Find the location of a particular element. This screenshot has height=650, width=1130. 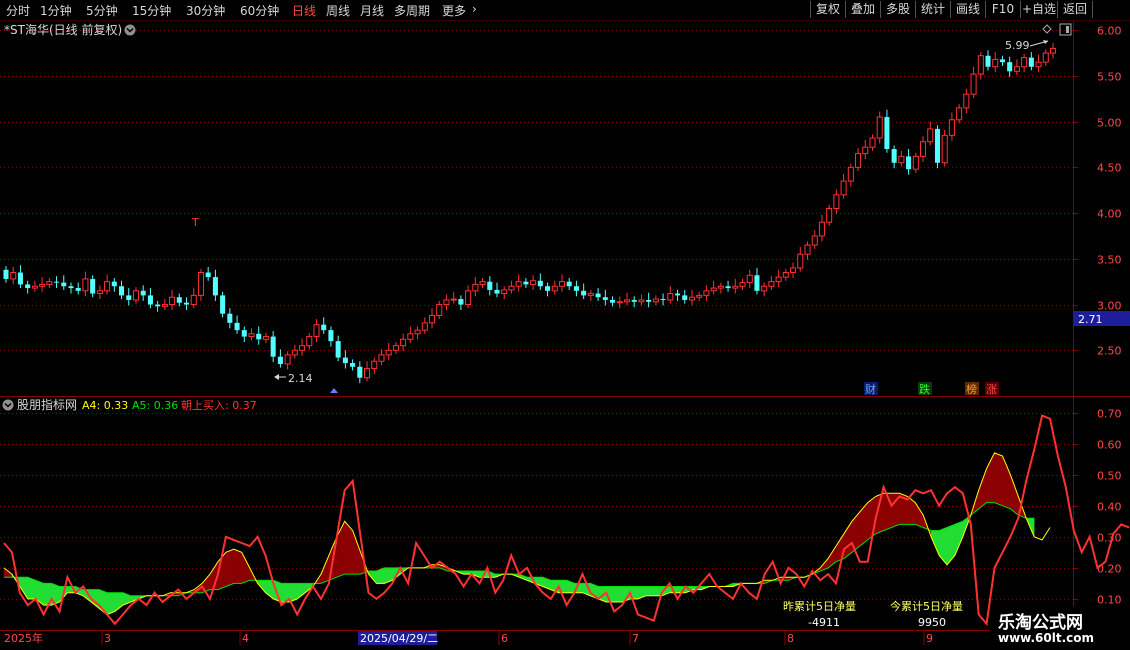

today-net-volume-value: 9950 is located at coordinates (932, 622).